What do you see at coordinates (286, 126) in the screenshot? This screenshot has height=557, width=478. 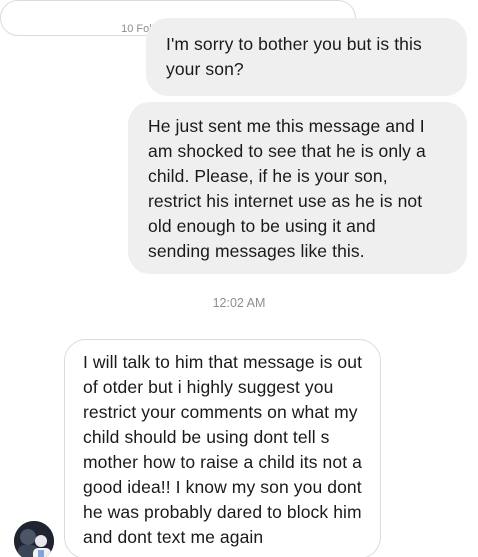 I see `message-line: He just sent me this message and I` at bounding box center [286, 126].